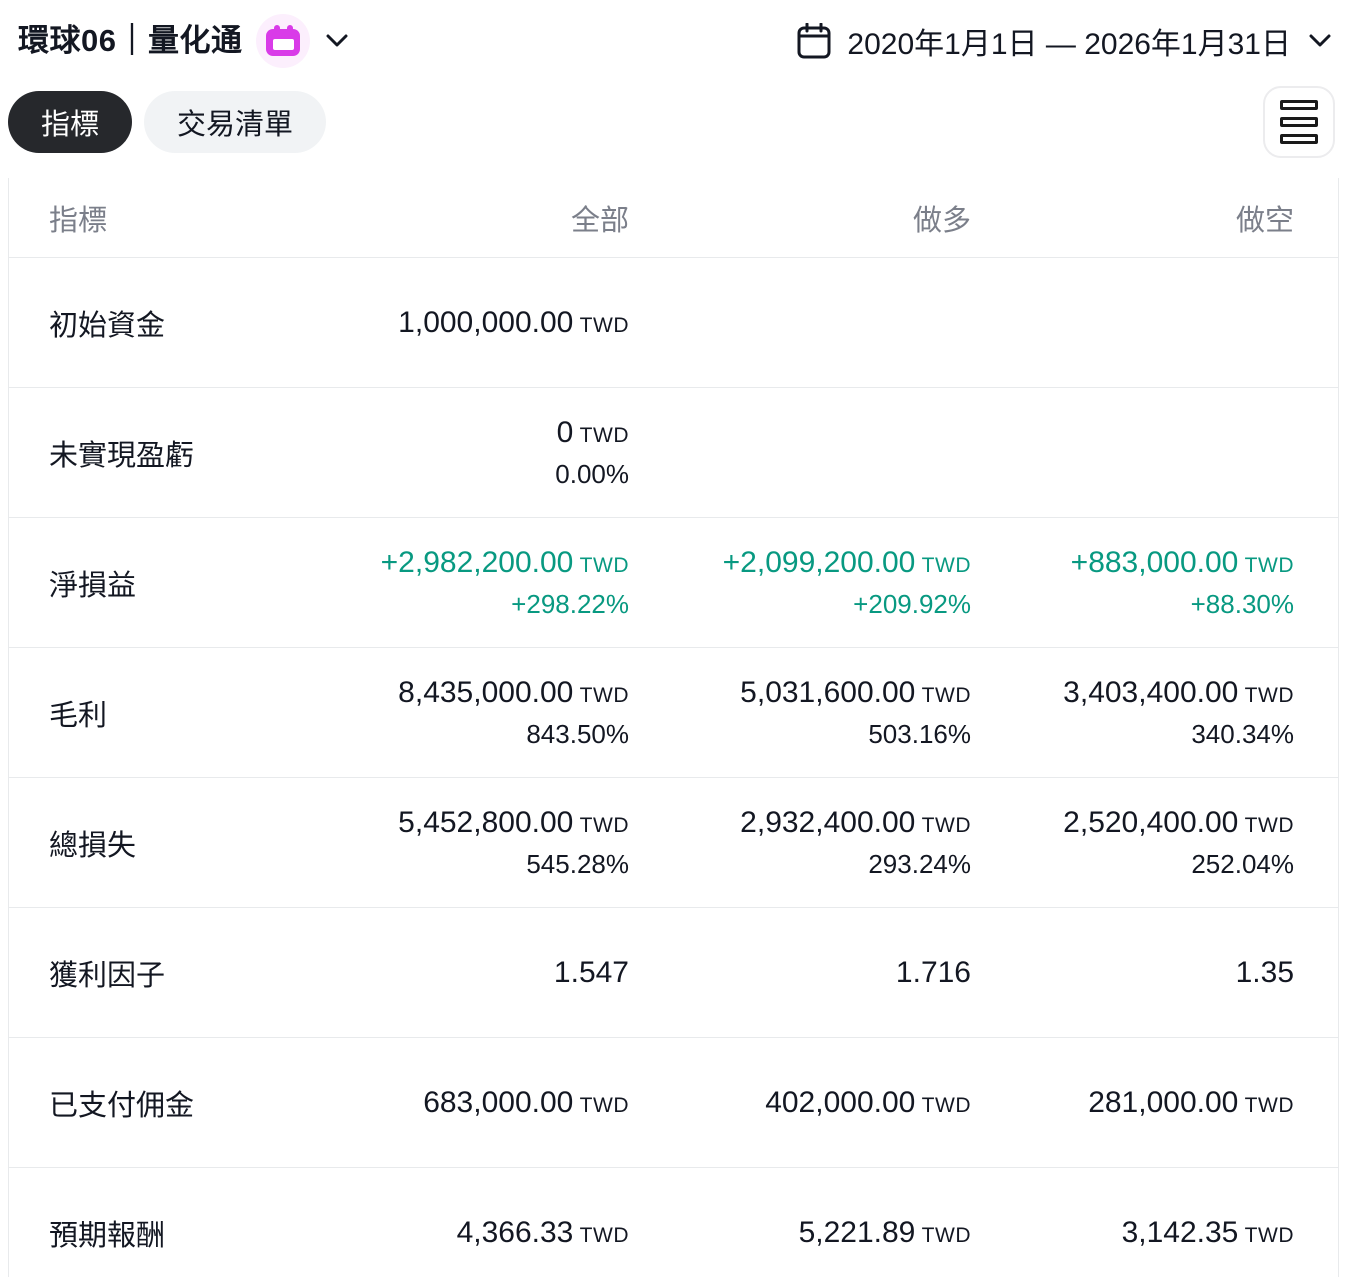 Image resolution: width=1347 pixels, height=1277 pixels. Describe the element at coordinates (1207, 1232) in the screenshot. I see `metric-value: 3,142.35 TWD` at that location.